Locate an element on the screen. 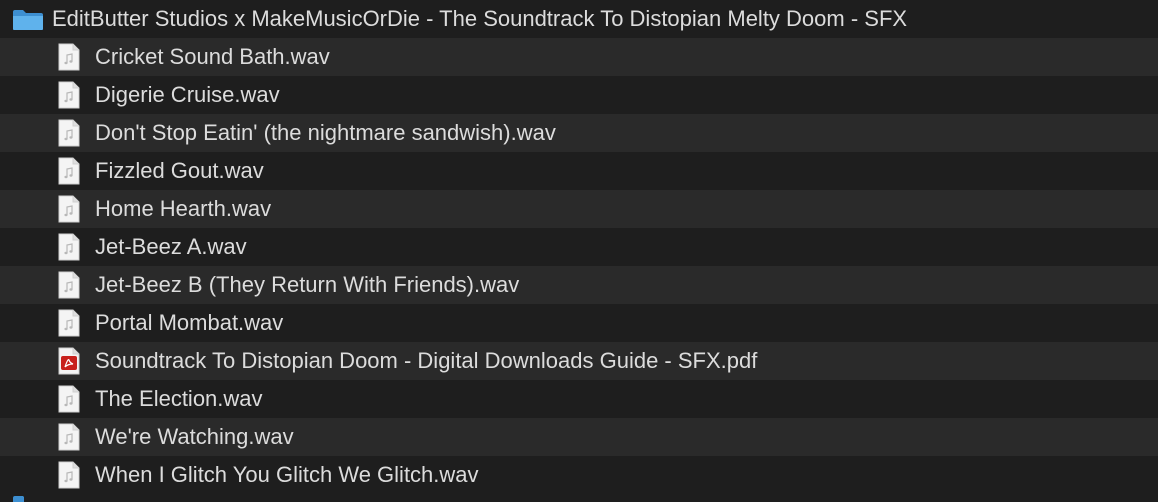  file-name: Digerie Cruise.wav is located at coordinates (187, 94).